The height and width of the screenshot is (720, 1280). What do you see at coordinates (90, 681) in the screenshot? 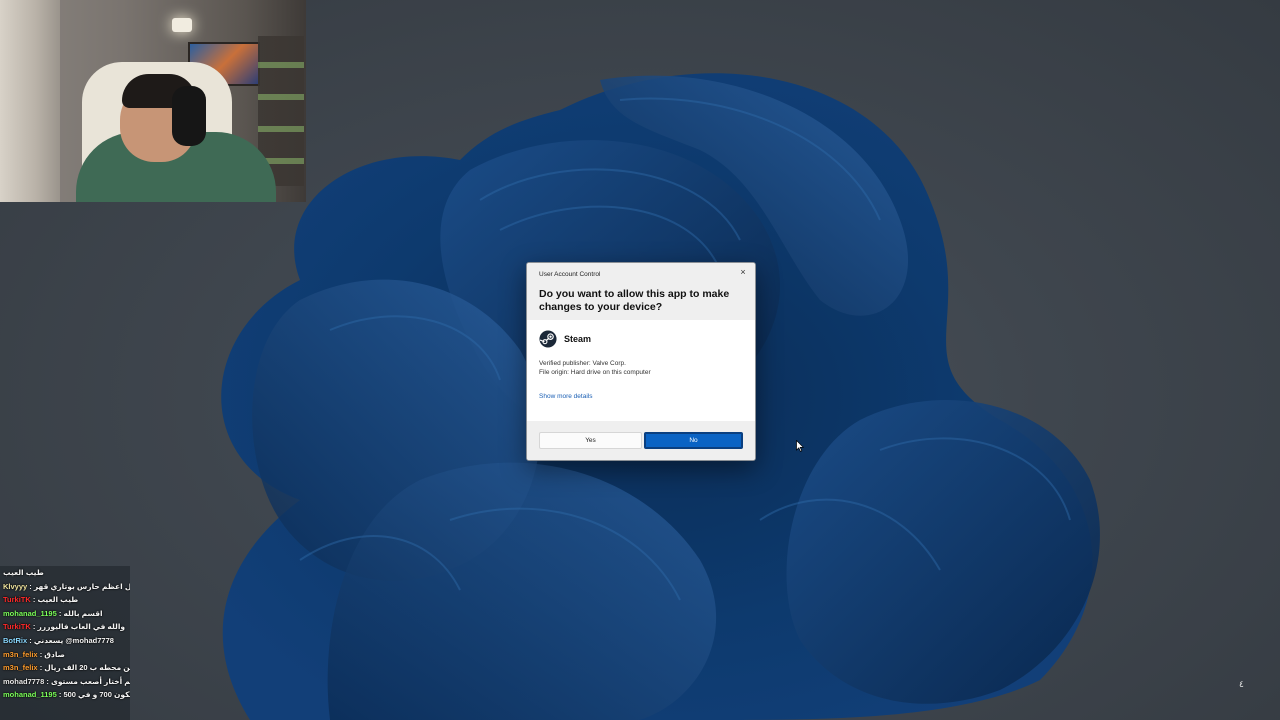
I see `chat-text: في التختيم دايم أختار أصعب مستوى` at bounding box center [90, 681].